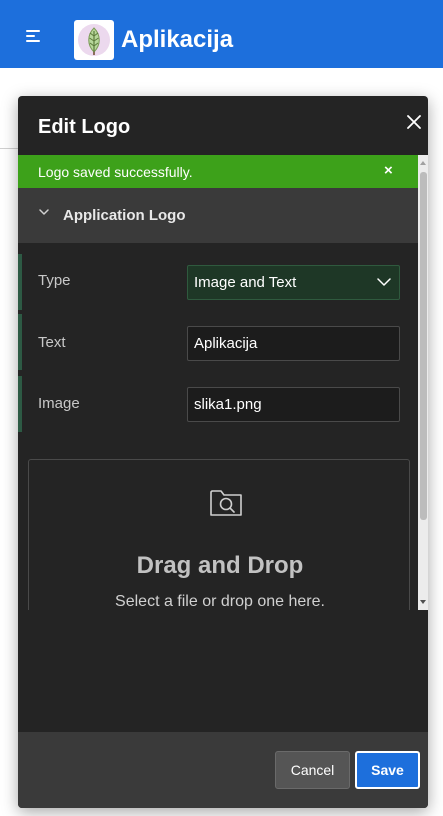 The image size is (443, 816). What do you see at coordinates (423, 163) in the screenshot?
I see `scroll-up-arrow-icon` at bounding box center [423, 163].